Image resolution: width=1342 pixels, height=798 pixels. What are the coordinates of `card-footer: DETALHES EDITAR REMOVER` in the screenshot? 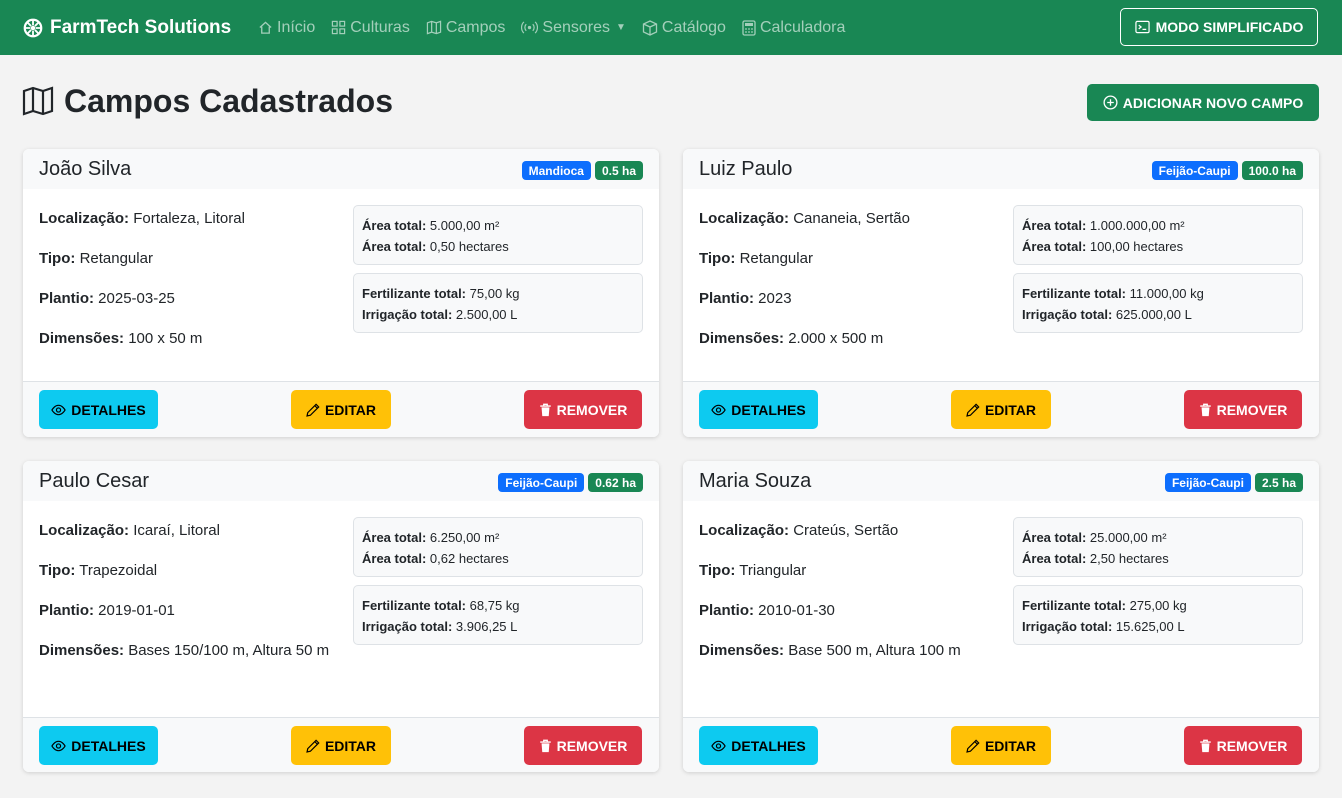 It's located at (1001, 744).